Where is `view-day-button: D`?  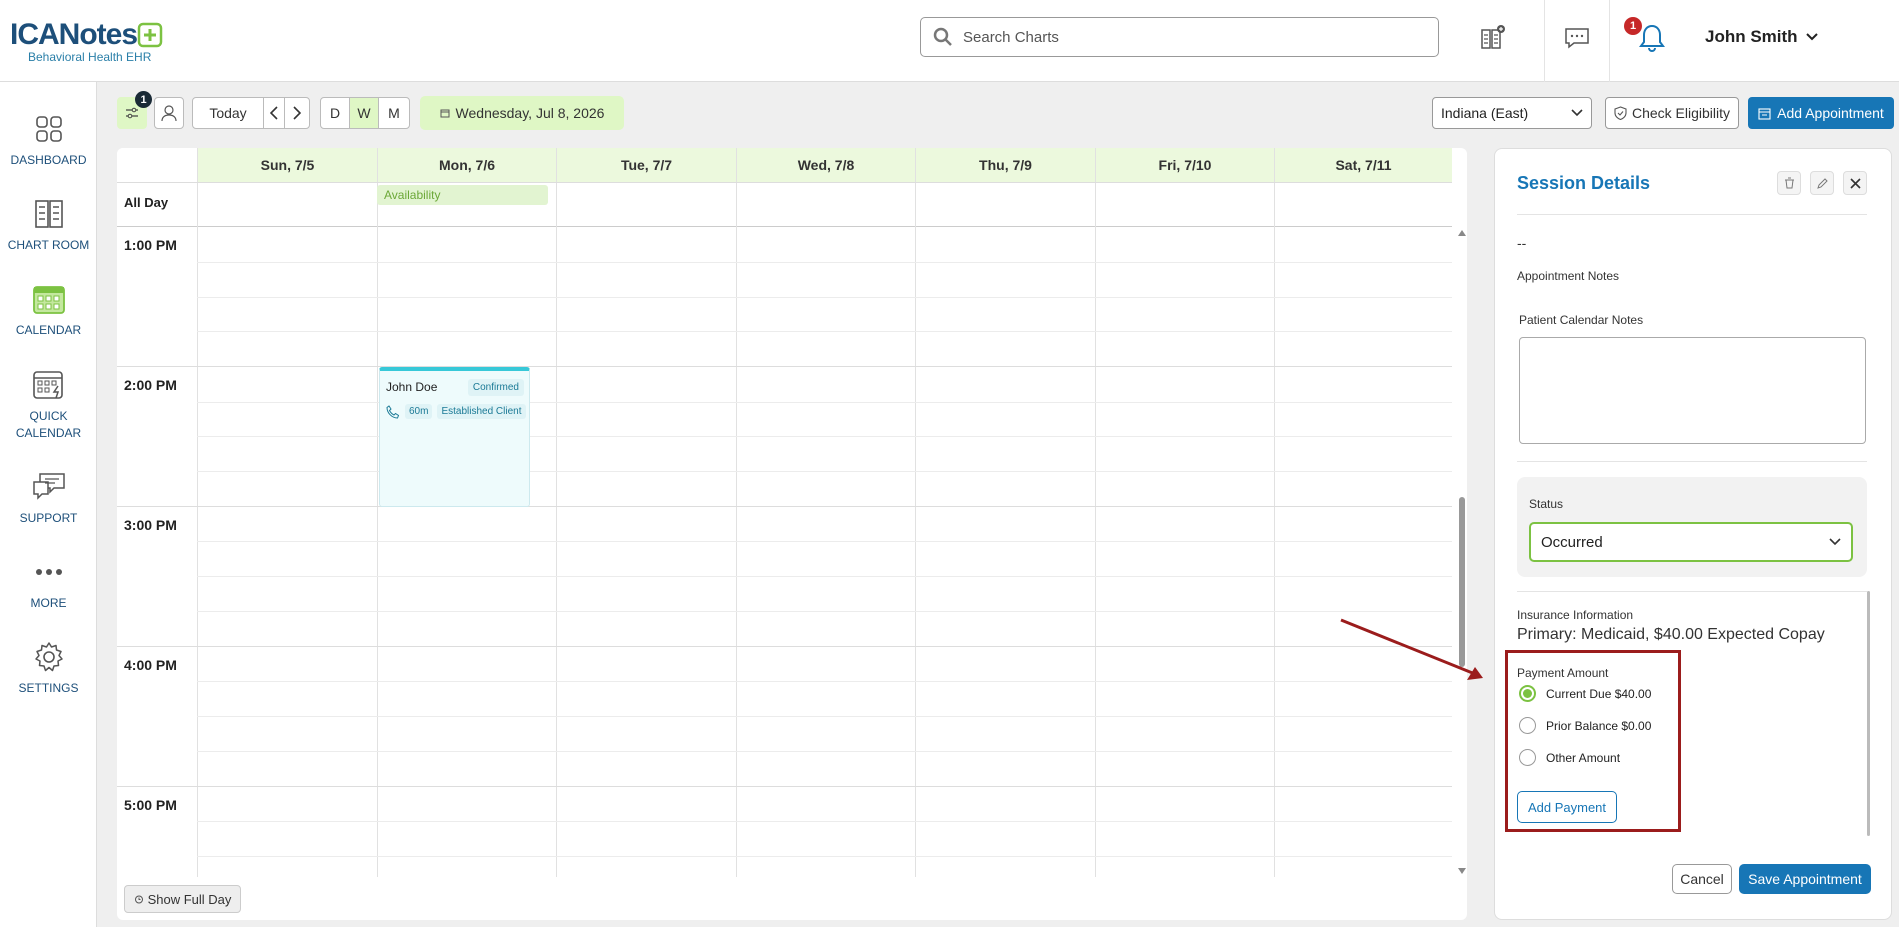
view-day-button: D is located at coordinates (335, 113).